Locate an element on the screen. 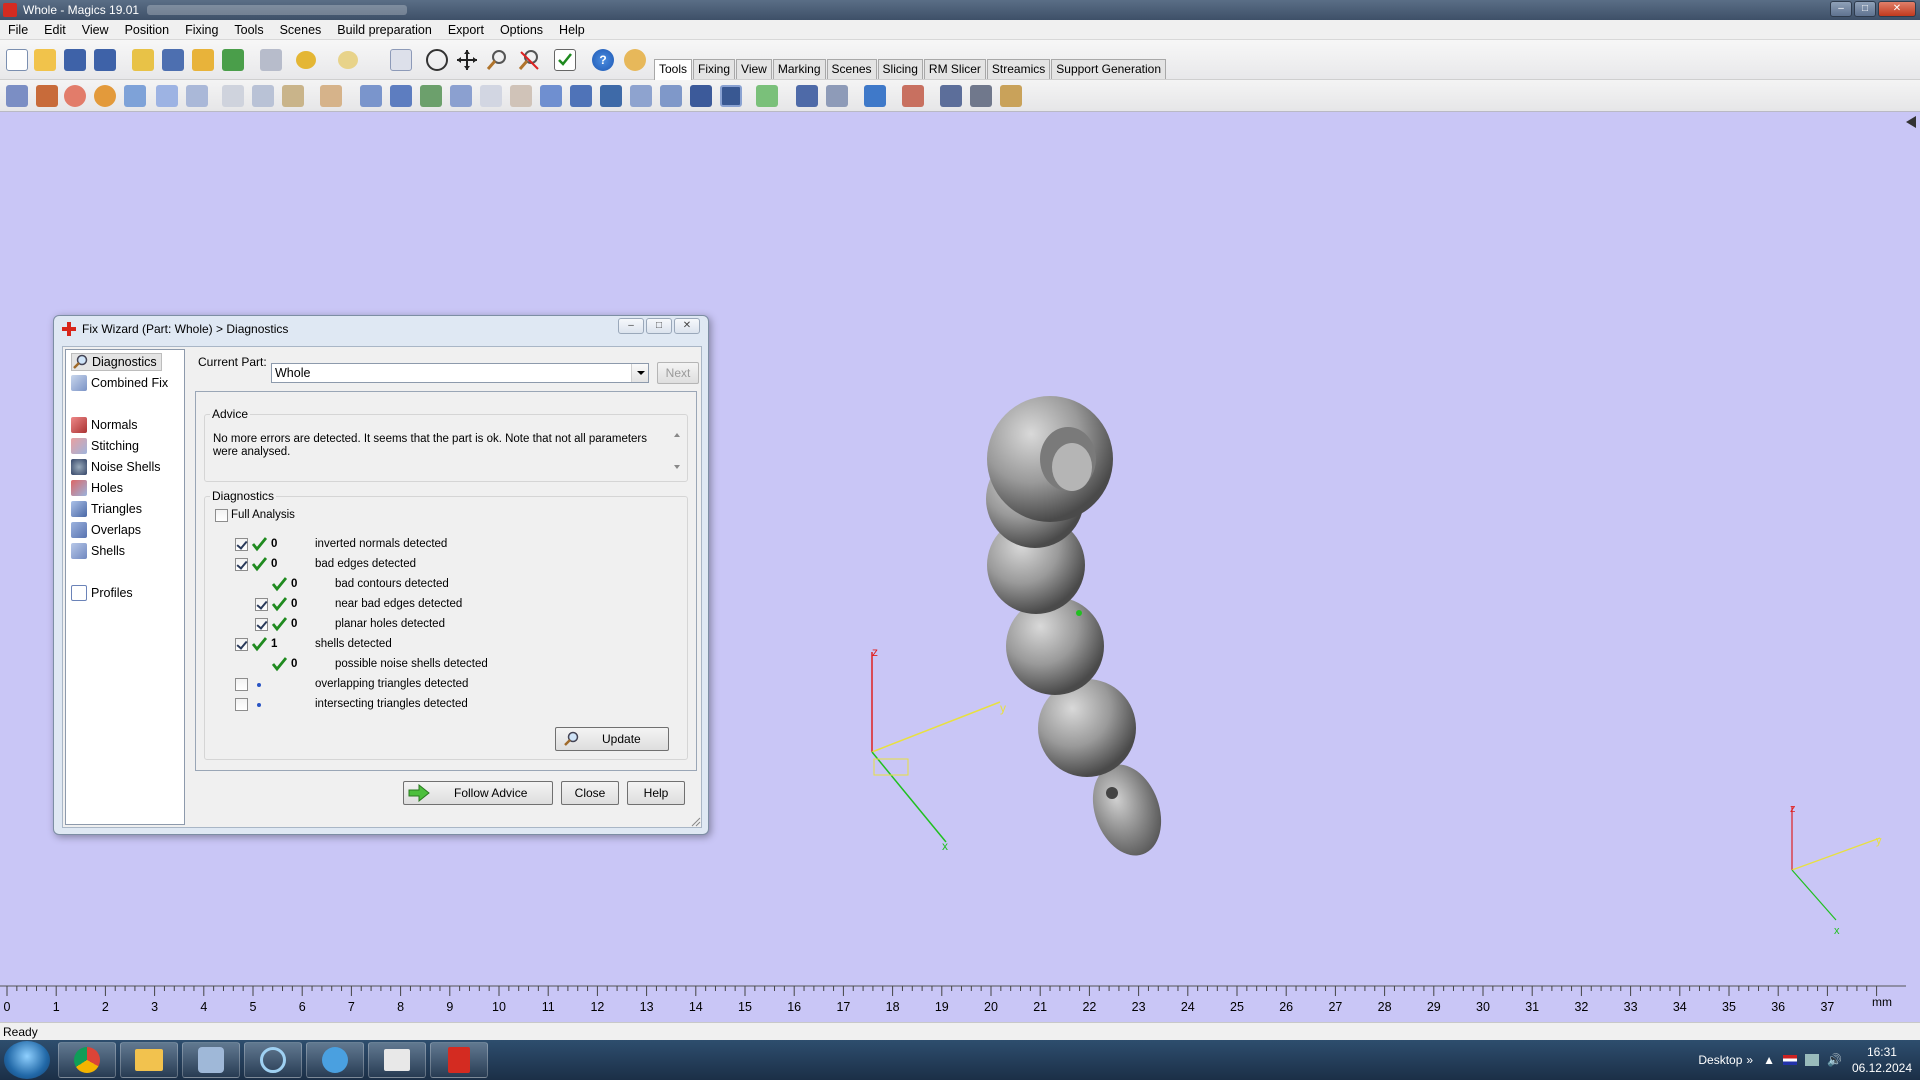  nav-stitching: Stitching is located at coordinates (105, 446).